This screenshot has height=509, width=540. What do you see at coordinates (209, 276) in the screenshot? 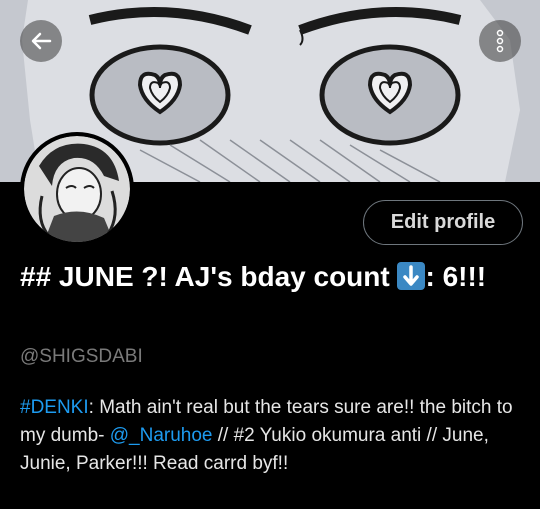
I see `display-name-text: ## JUNE ?! AJ's bday count` at bounding box center [209, 276].